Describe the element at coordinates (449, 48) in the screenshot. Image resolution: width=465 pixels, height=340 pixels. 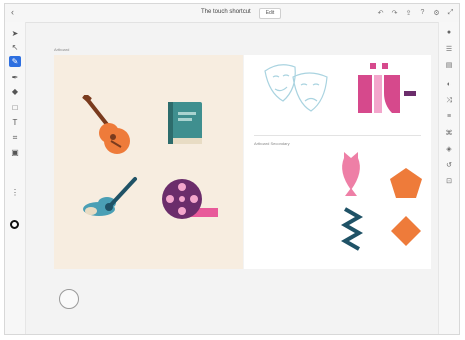
I see `properties-icon: ☰` at that location.